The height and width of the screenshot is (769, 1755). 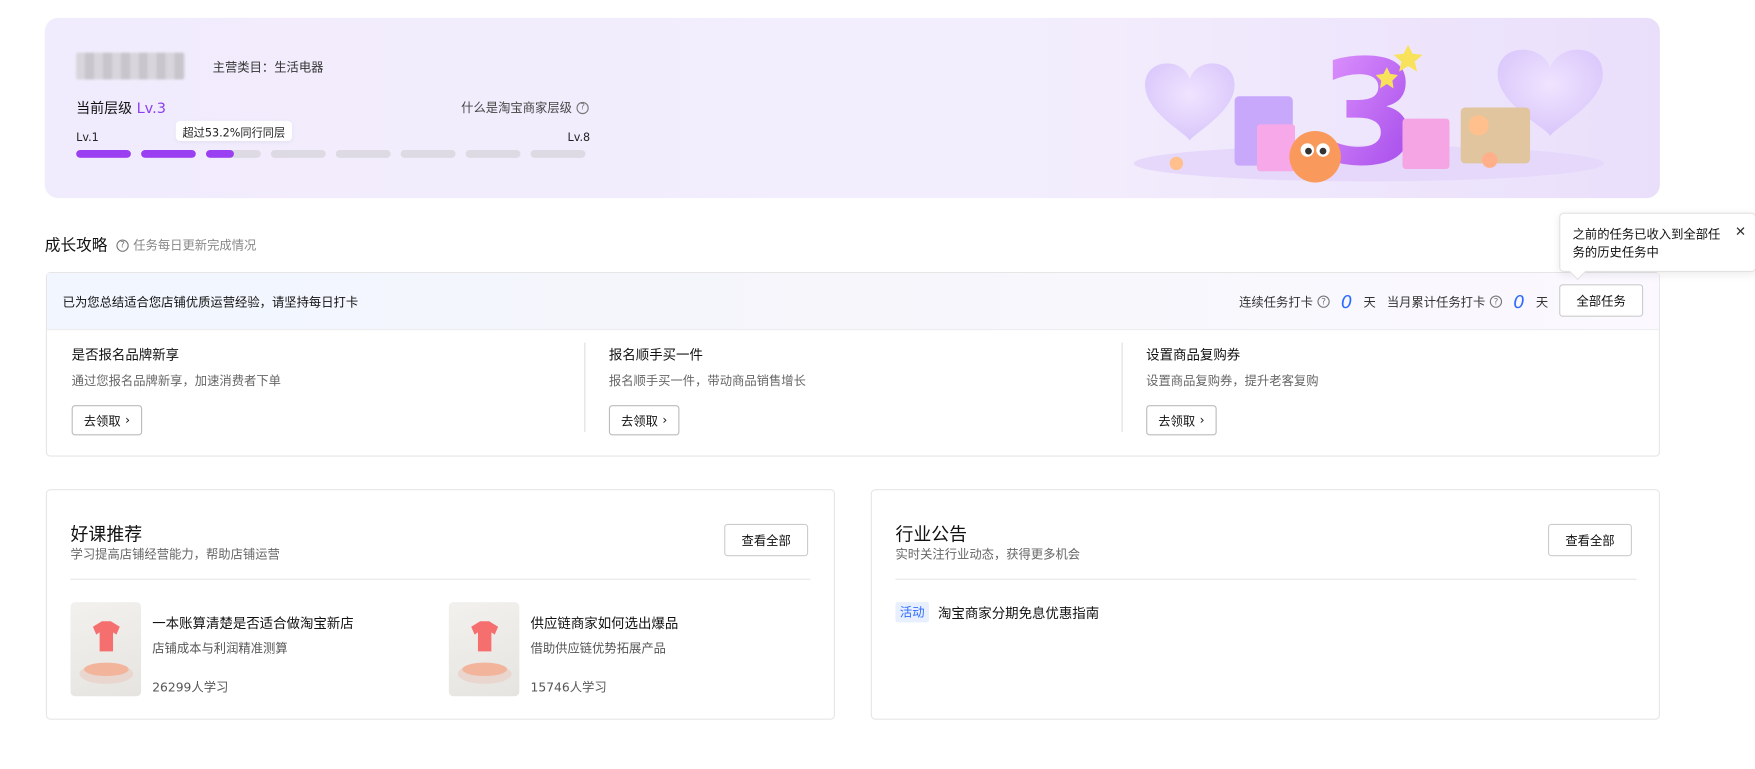 What do you see at coordinates (1193, 354) in the screenshot?
I see `task-title: 设置商品复购券` at bounding box center [1193, 354].